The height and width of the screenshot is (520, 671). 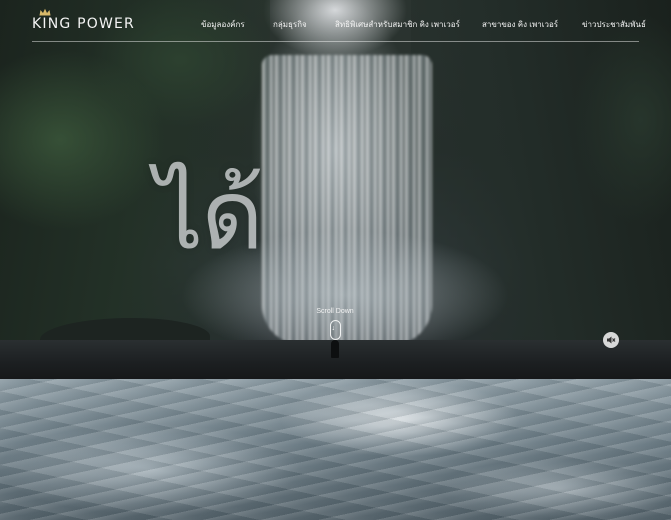 I want to click on nav-item-branches: สาขาของ คิง เพาเวอร์, so click(x=520, y=24).